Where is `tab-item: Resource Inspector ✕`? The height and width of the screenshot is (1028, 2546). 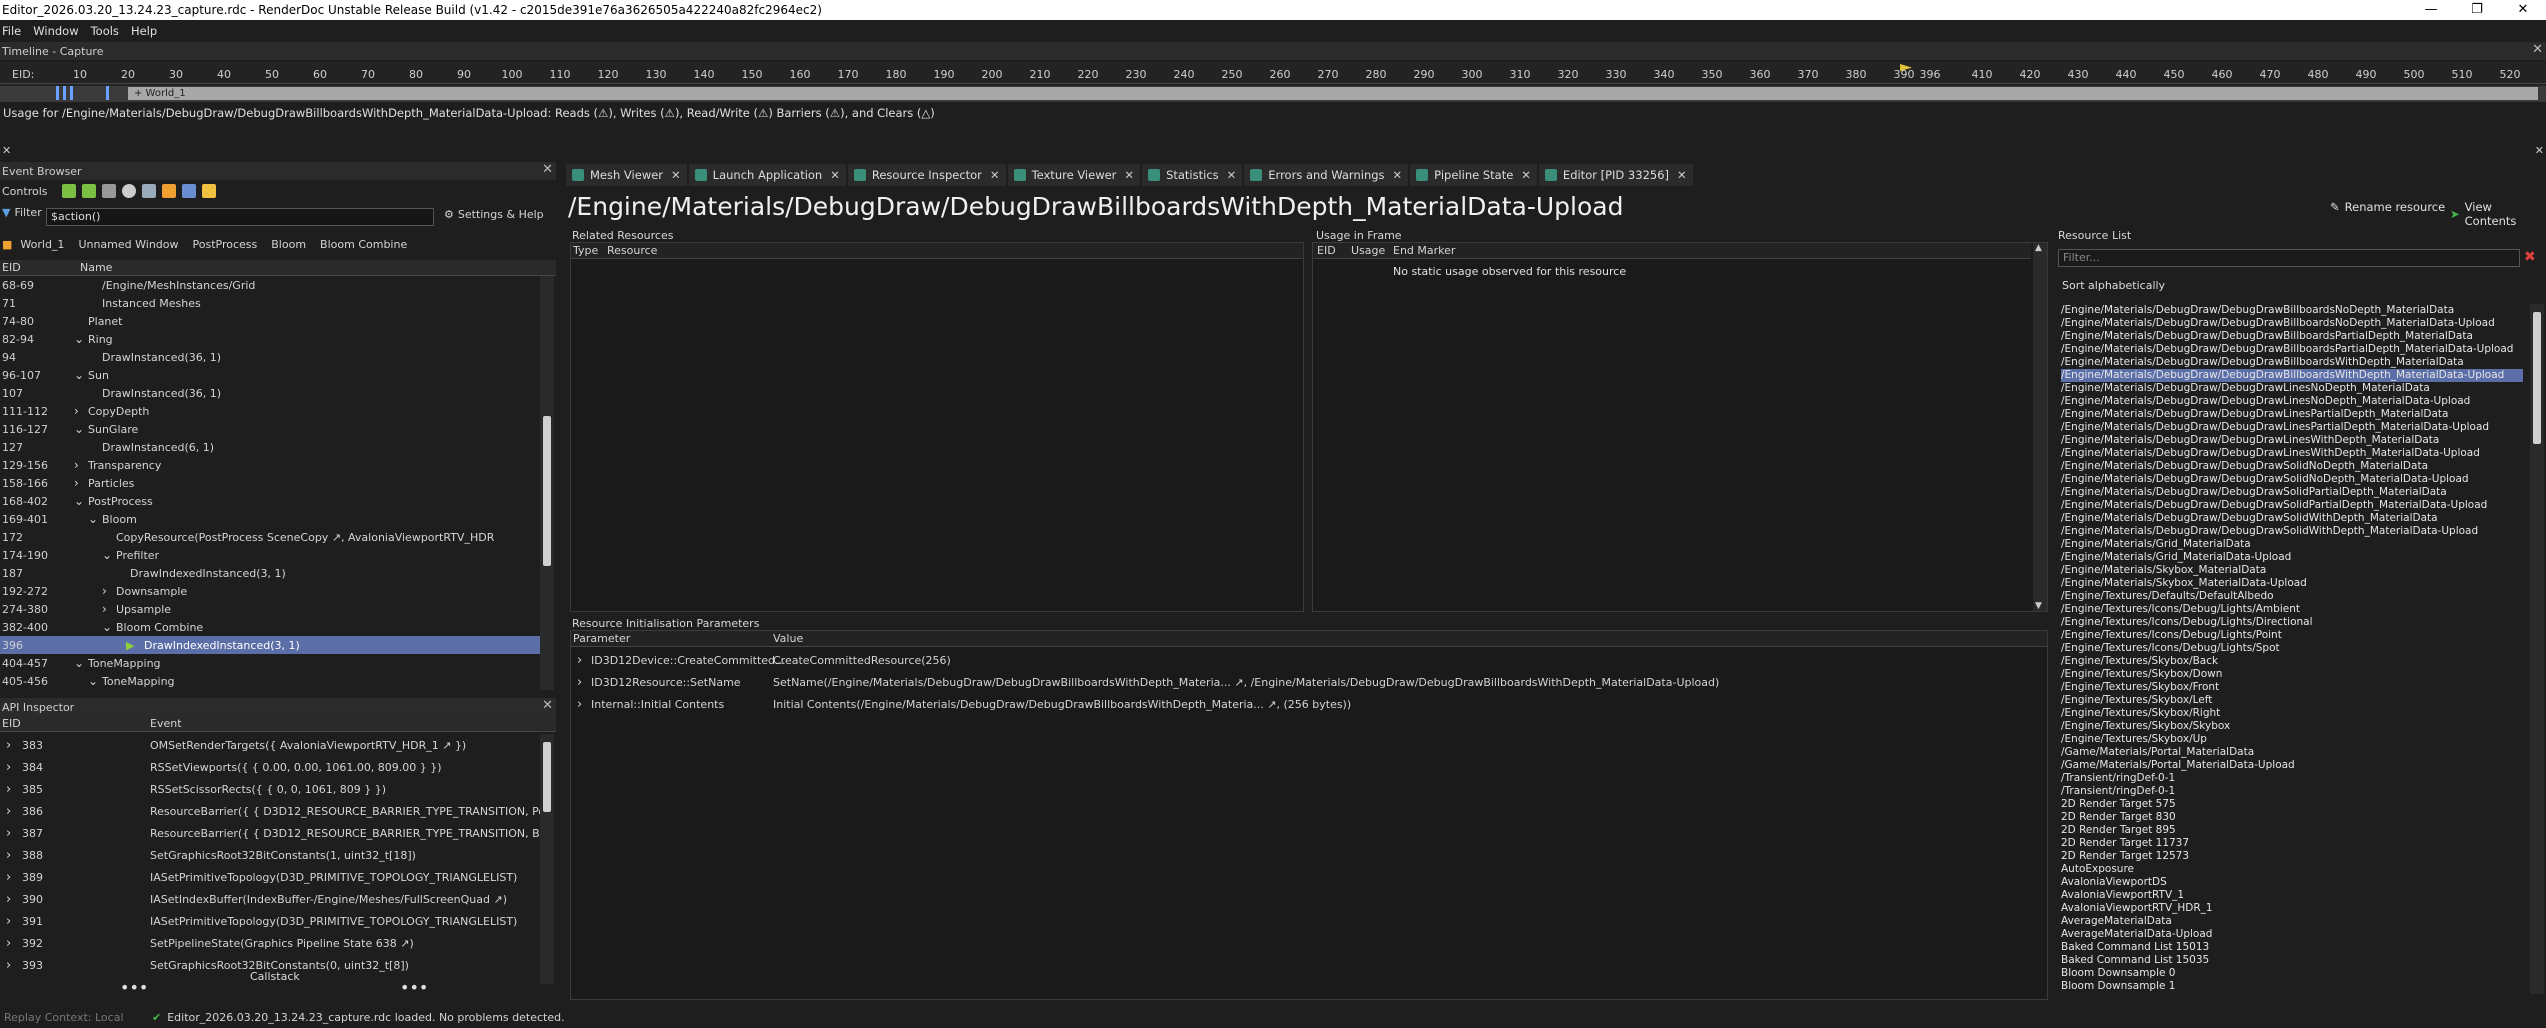
tab-item: Resource Inspector ✕ is located at coordinates (926, 175).